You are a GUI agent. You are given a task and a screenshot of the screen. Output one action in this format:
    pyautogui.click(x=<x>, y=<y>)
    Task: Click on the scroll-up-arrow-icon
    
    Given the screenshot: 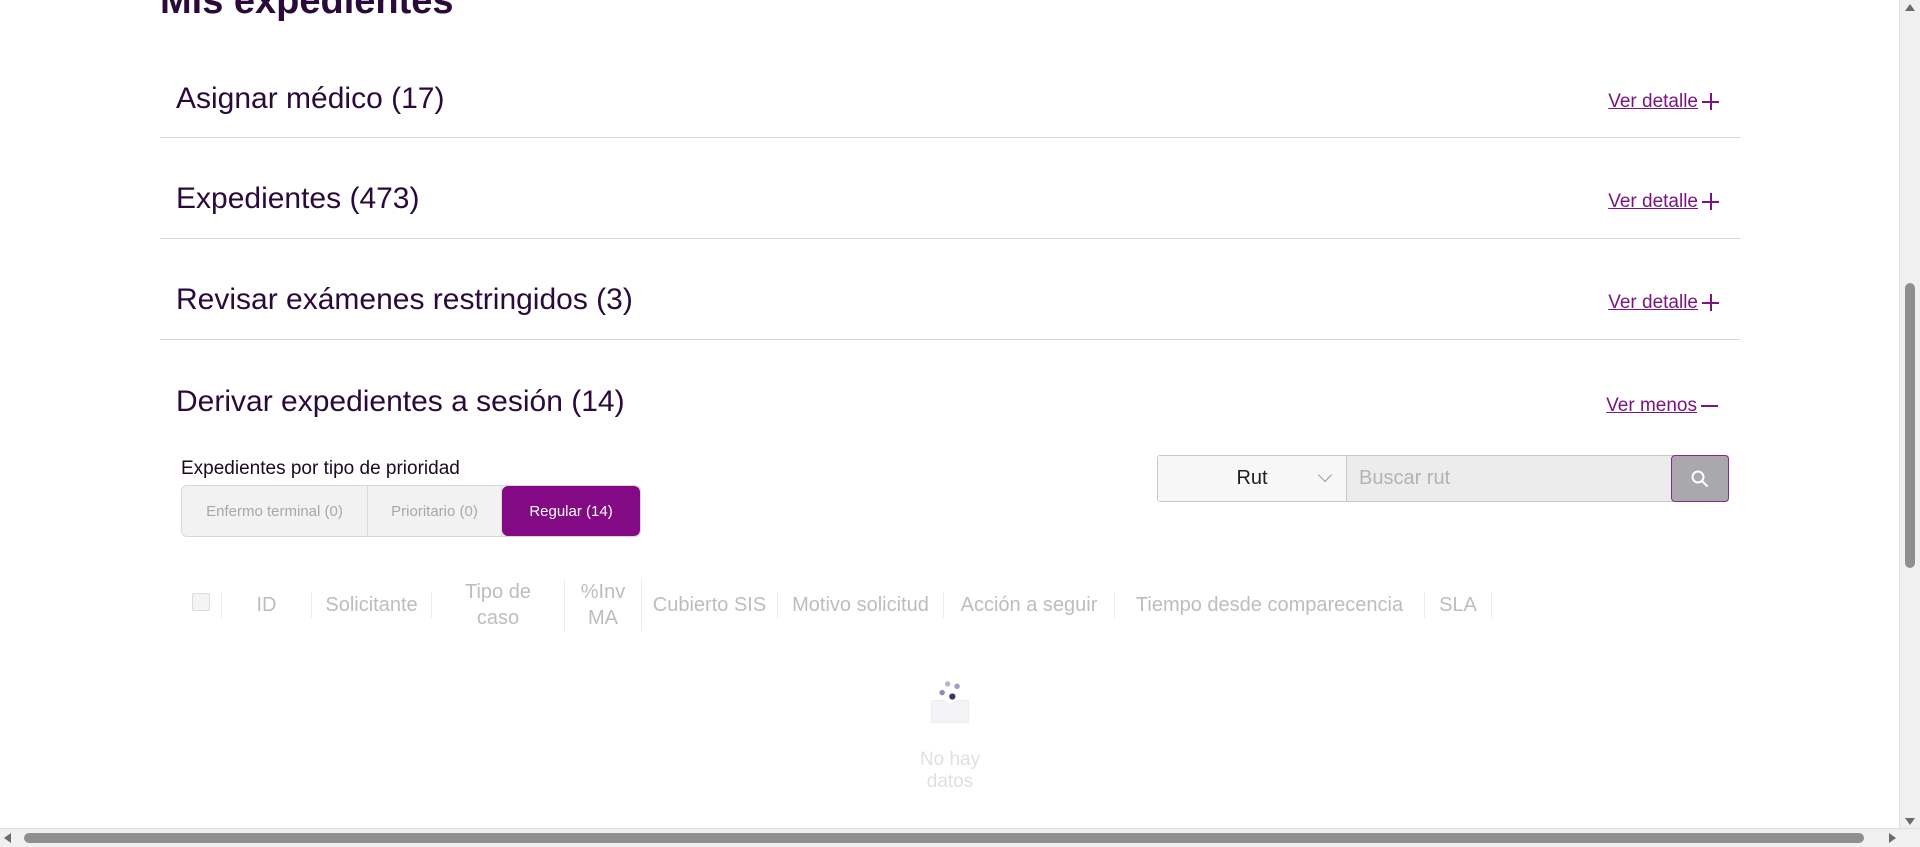 What is the action you would take?
    pyautogui.click(x=1910, y=7)
    